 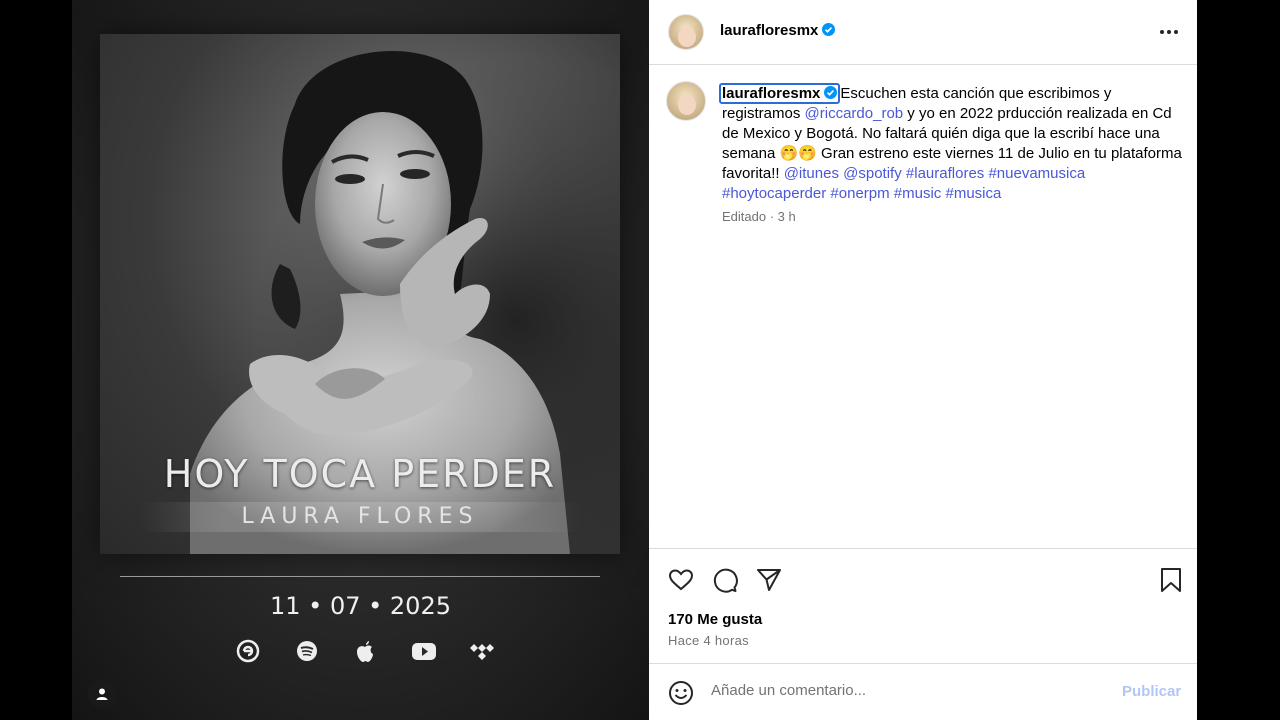 I want to click on caption-meta: Editado · 3 h, so click(x=759, y=216).